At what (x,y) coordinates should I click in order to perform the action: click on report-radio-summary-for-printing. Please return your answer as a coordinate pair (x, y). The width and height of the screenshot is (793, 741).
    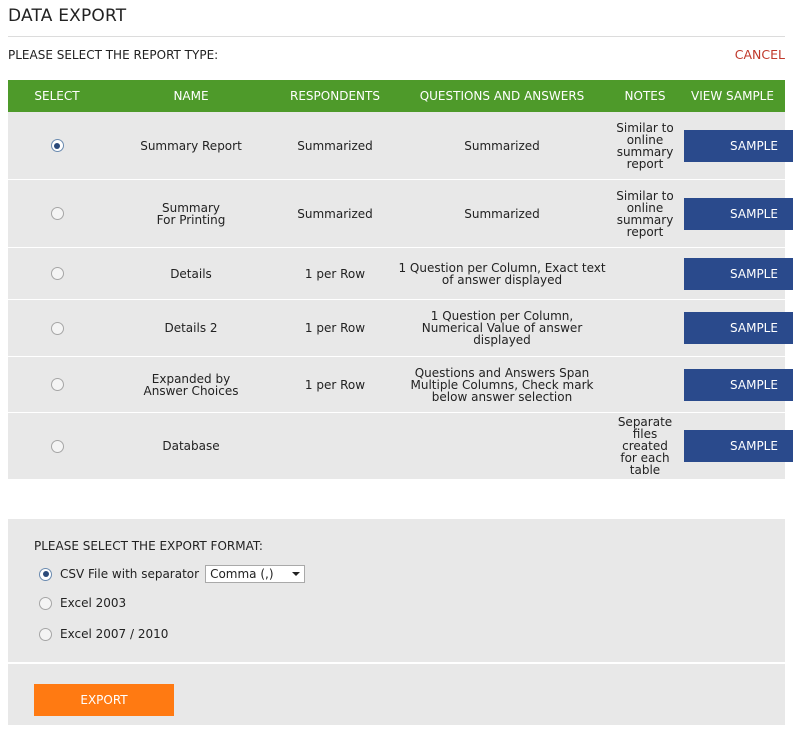
    Looking at the image, I should click on (57, 213).